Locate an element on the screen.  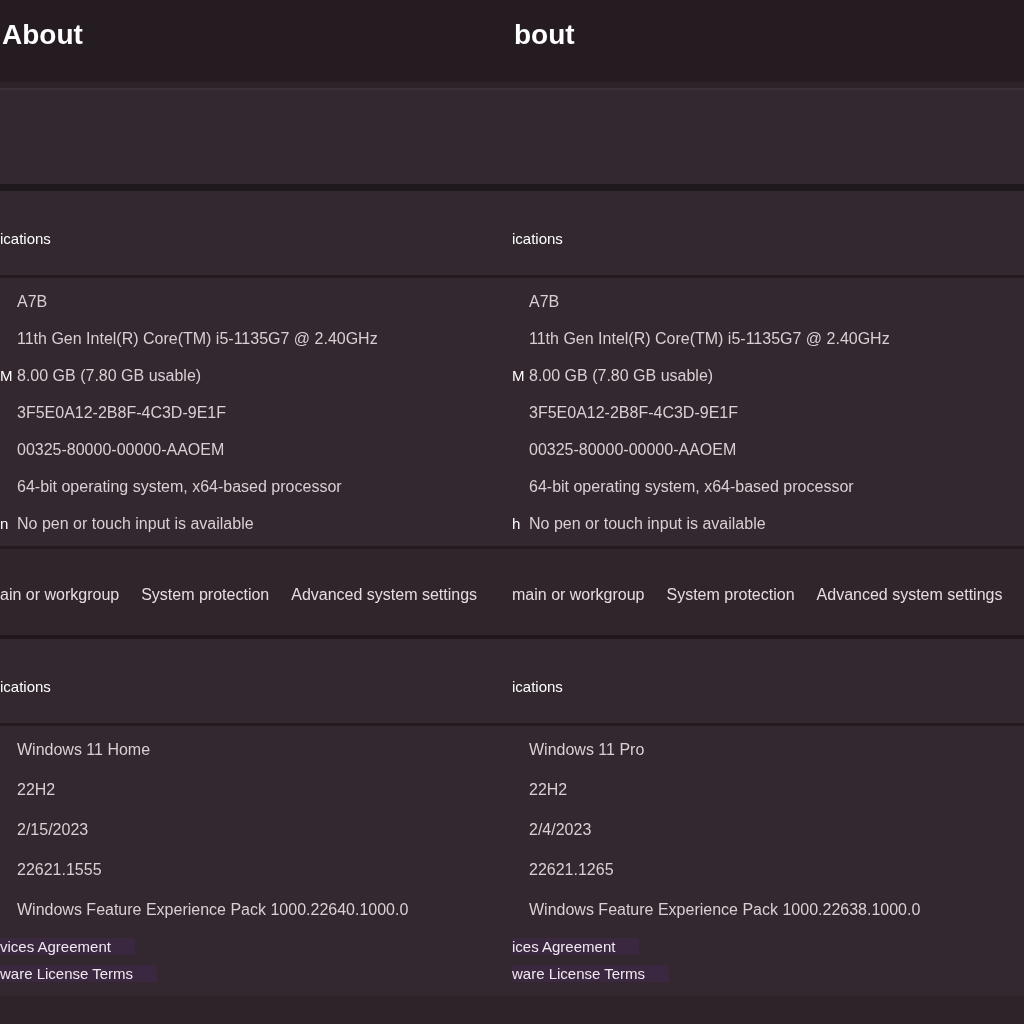
footer-link: ices Agreement is located at coordinates (576, 946).